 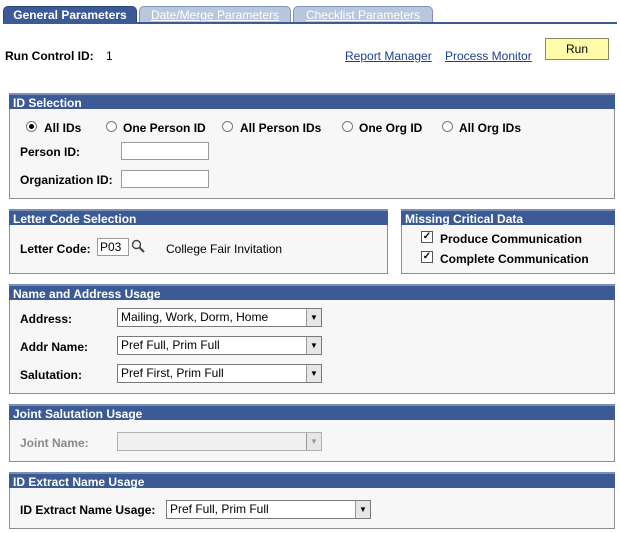 I want to click on organization-id-label: Organization ID:, so click(x=66, y=180).